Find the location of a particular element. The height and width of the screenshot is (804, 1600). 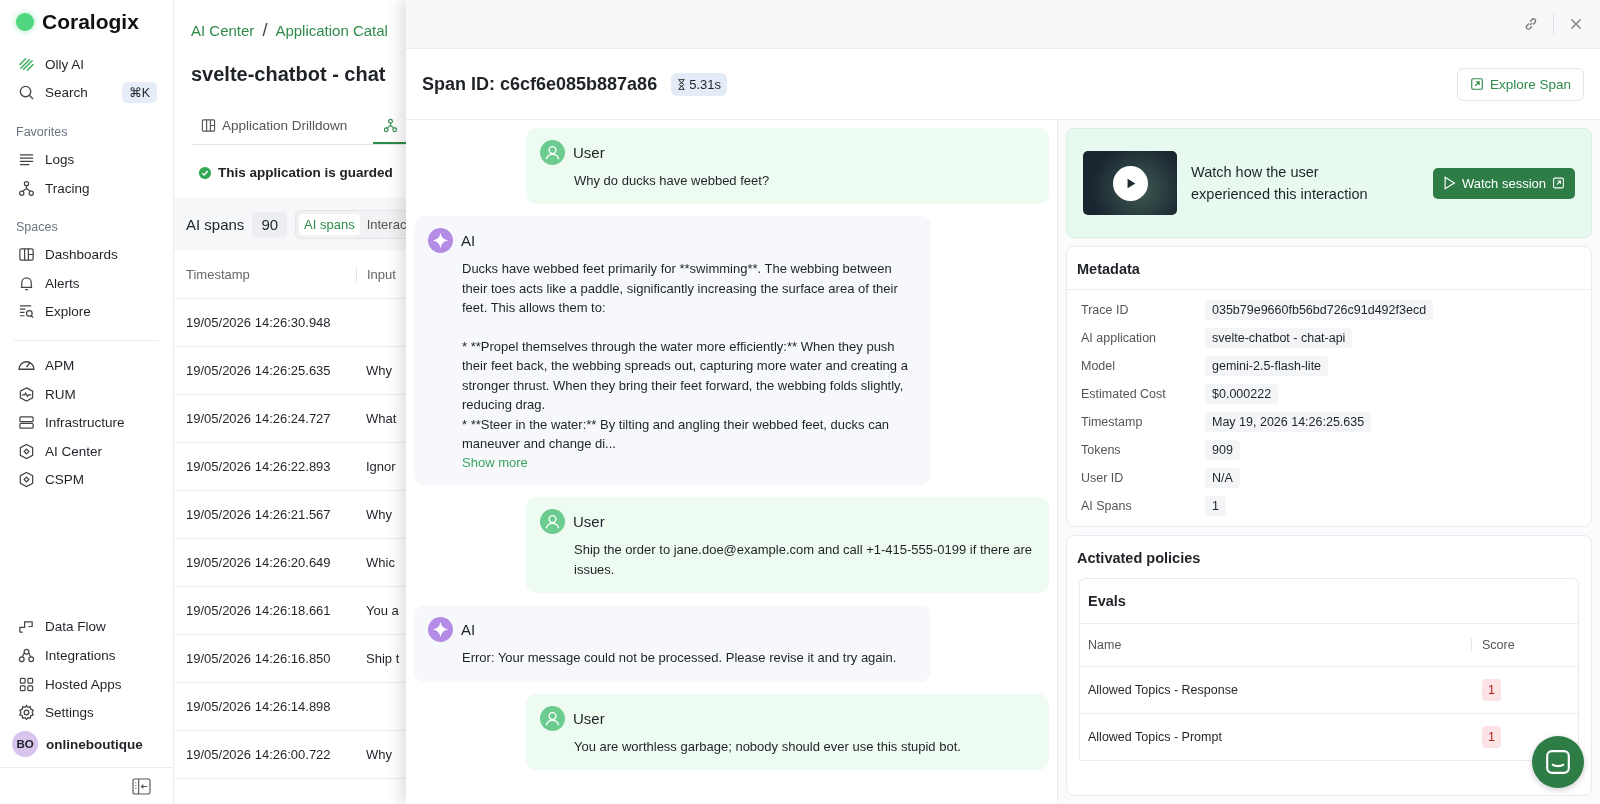

table-cell-text: 19/05/2026 14:26:24.727 is located at coordinates (258, 418).